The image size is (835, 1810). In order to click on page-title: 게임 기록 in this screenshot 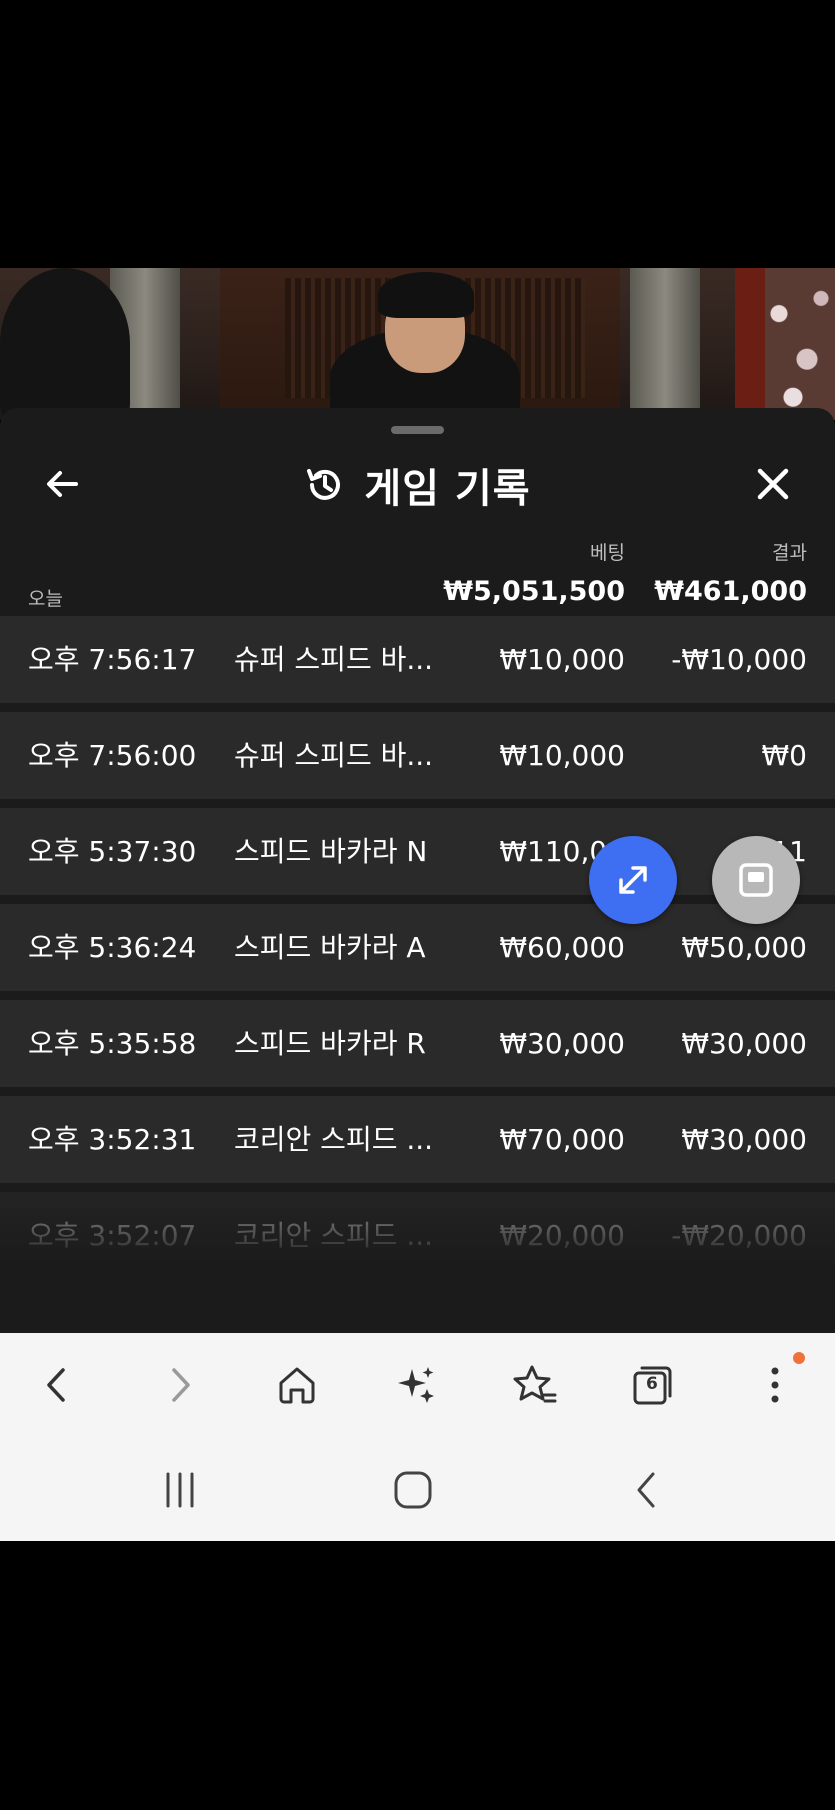, I will do `click(447, 489)`.